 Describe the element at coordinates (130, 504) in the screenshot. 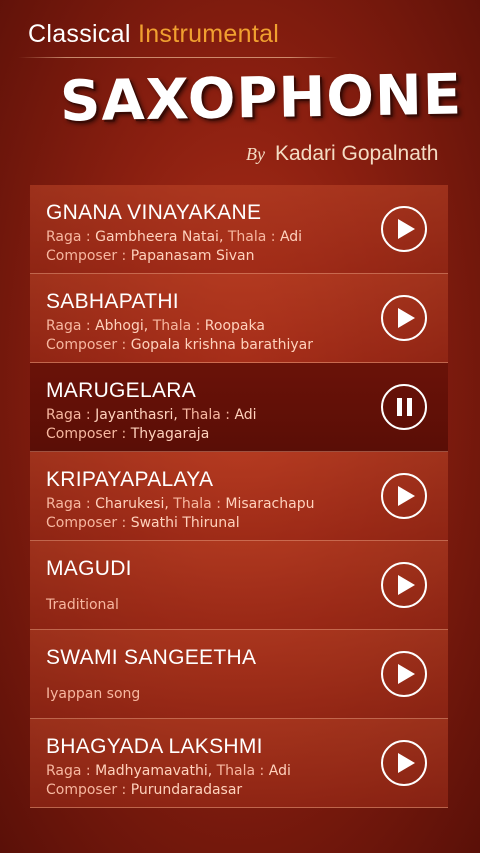

I see `raga-value: Charukesi` at that location.